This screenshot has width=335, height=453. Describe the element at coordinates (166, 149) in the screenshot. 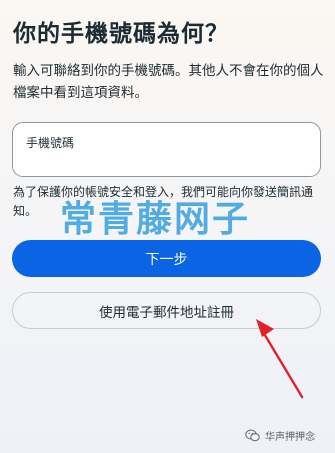

I see `phone-number-field: 手機號碼` at that location.